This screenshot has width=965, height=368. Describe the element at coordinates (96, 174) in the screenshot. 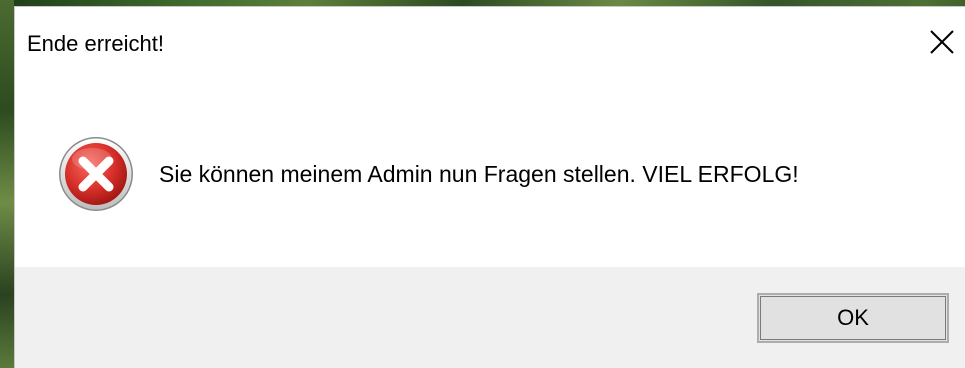

I see `error-icon` at that location.